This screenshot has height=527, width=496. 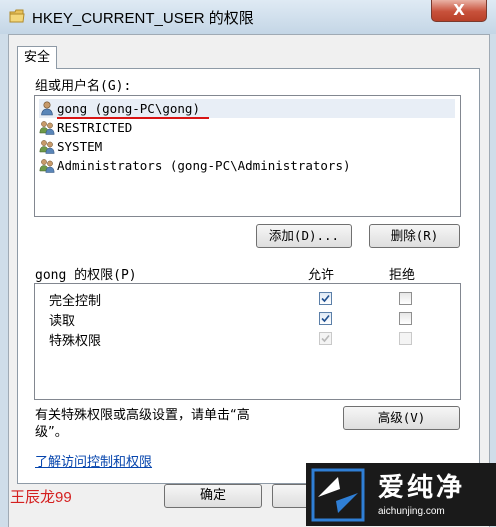 What do you see at coordinates (401, 418) in the screenshot?
I see `advanced-button: 高级(V)` at bounding box center [401, 418].